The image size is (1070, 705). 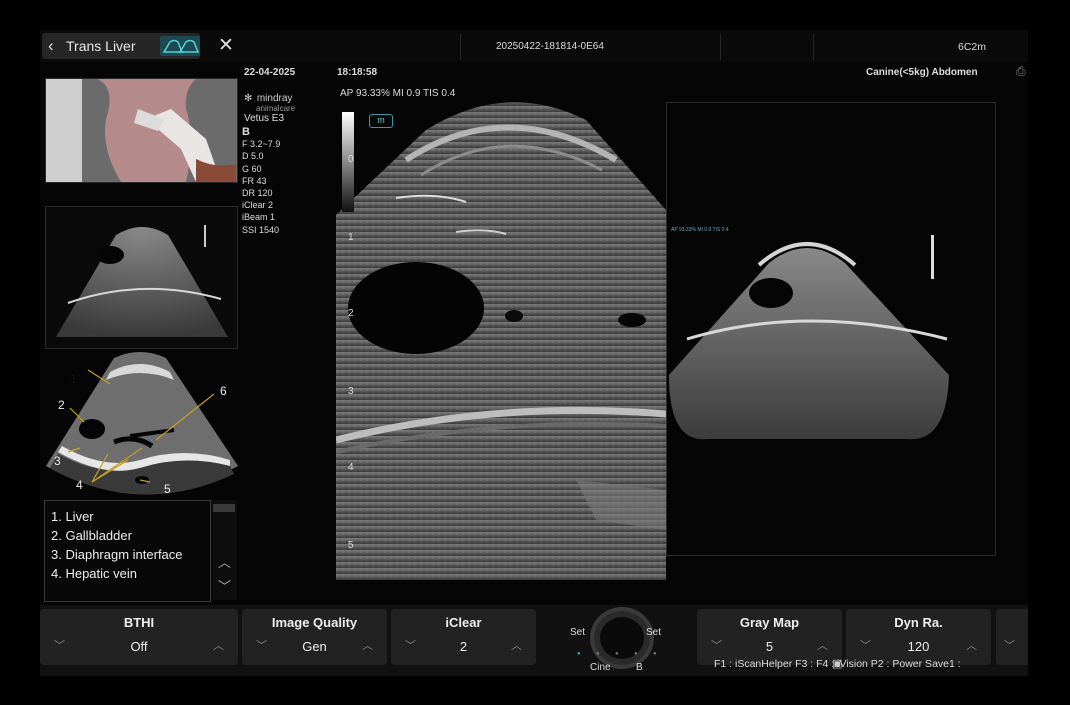 I want to click on gray-map-control: Gray Map 5 ﹀ ︿, so click(x=769, y=637).